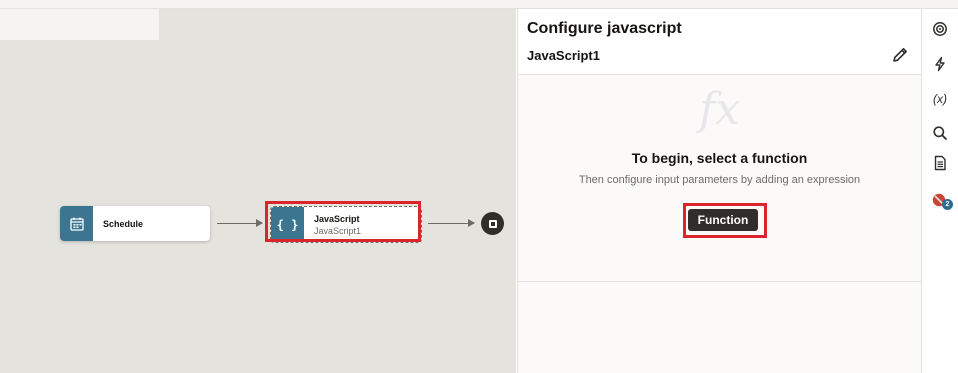  Describe the element at coordinates (123, 223) in the screenshot. I see `schedule-node-title: Schedule` at that location.